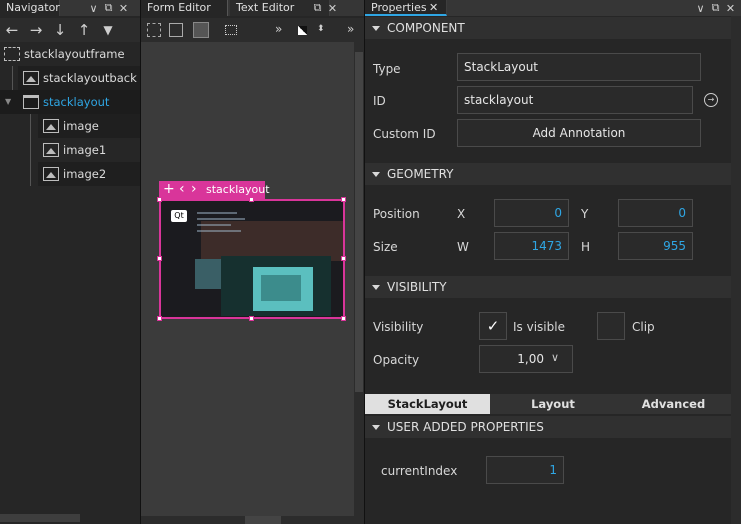 The width and height of the screenshot is (741, 524). Describe the element at coordinates (548, 174) in the screenshot. I see `section-geometry: GEOMETRY` at that location.